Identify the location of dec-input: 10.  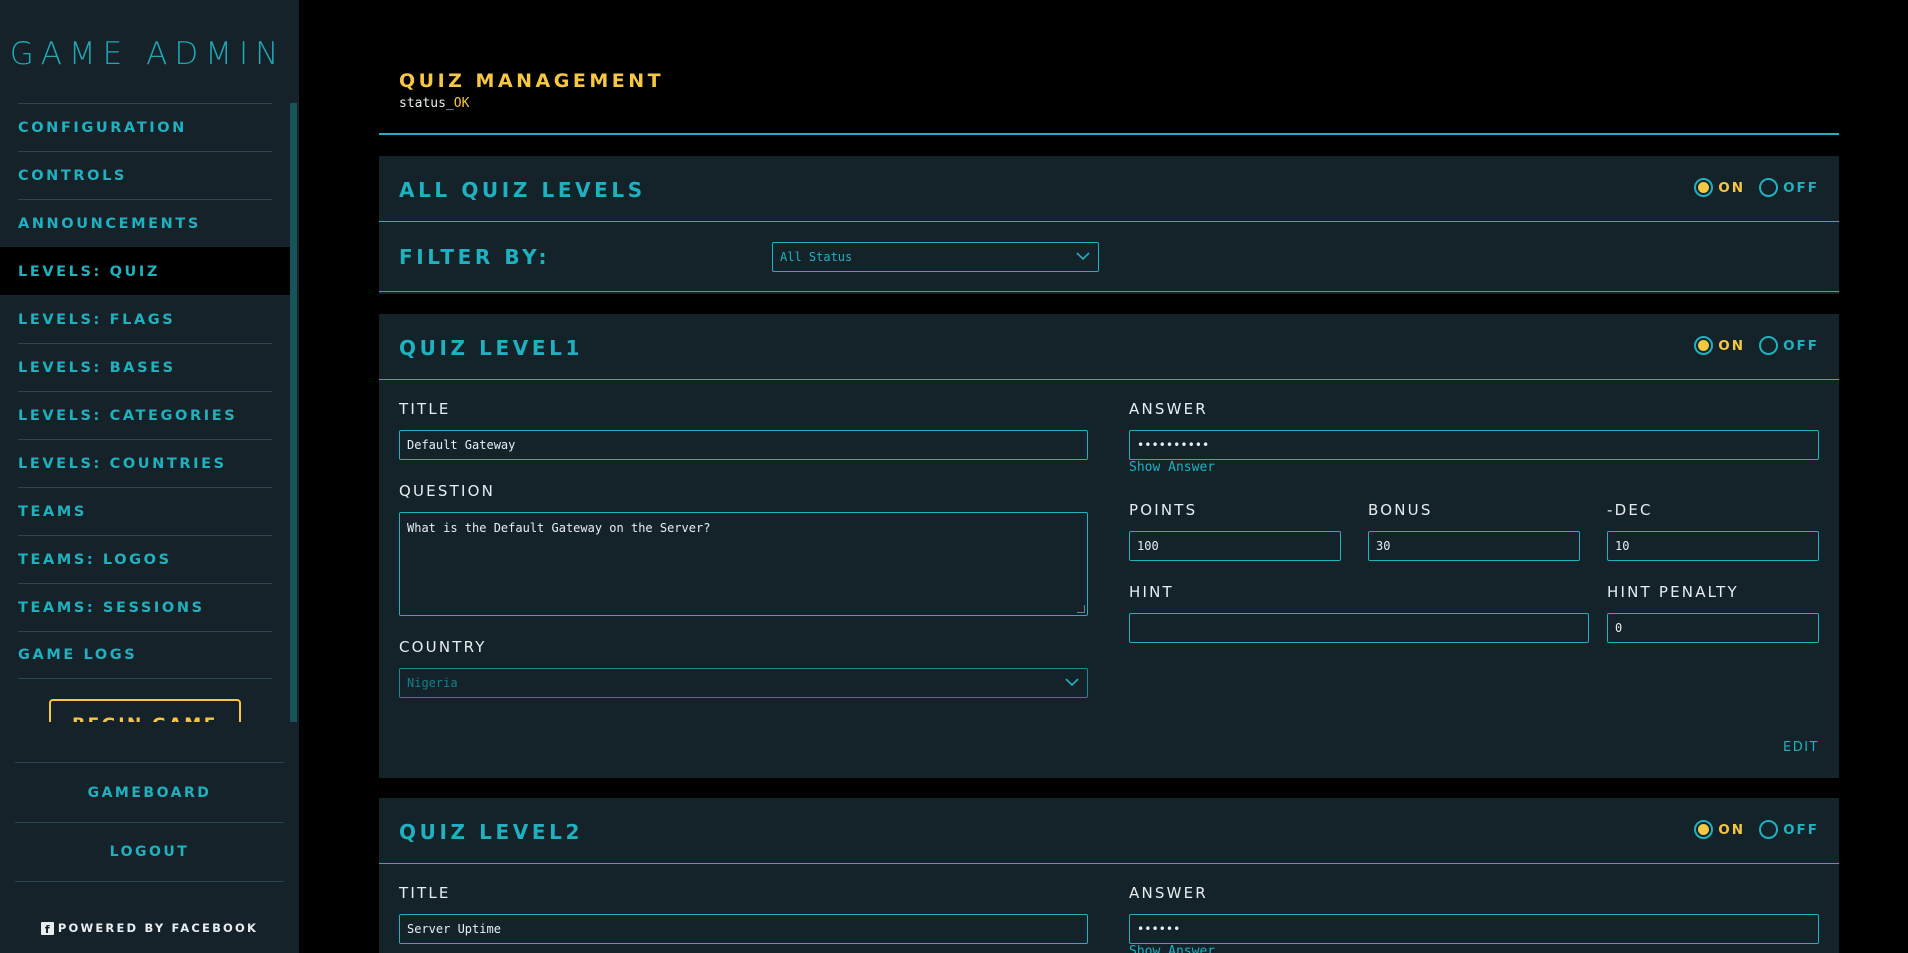
(1713, 546).